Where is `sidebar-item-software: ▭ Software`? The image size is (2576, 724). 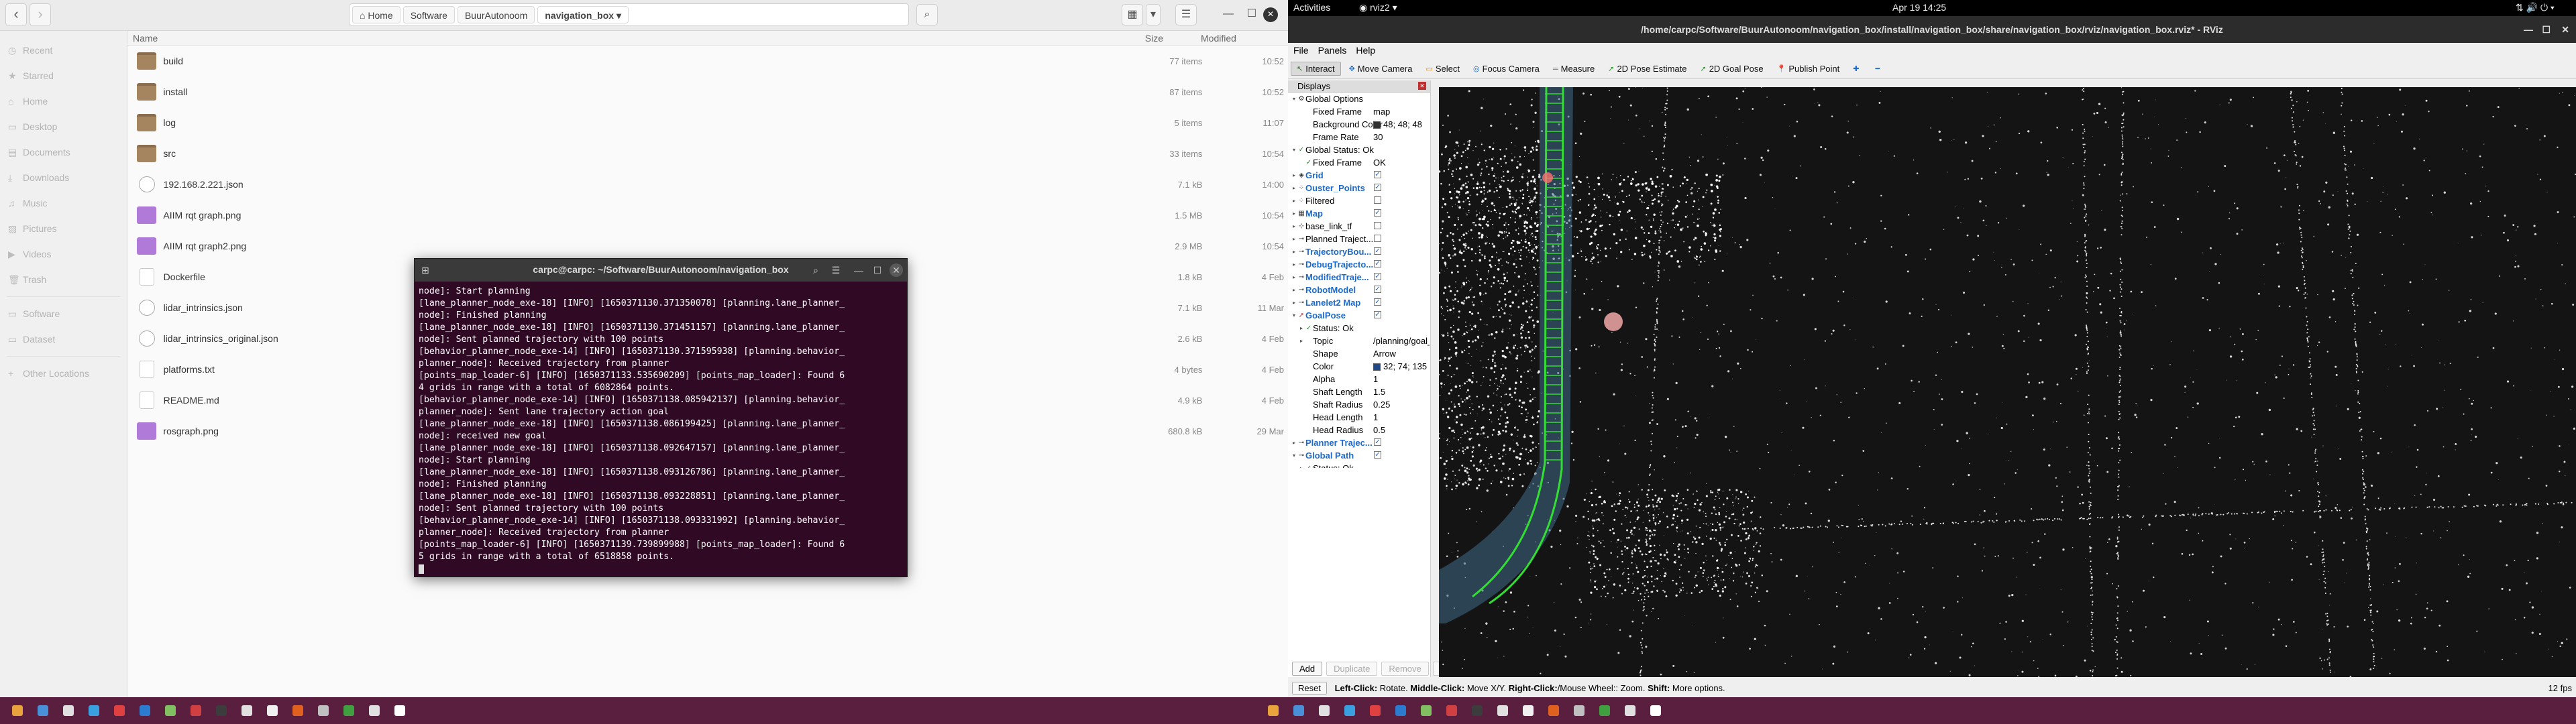
sidebar-item-software: ▭ Software is located at coordinates (63, 313).